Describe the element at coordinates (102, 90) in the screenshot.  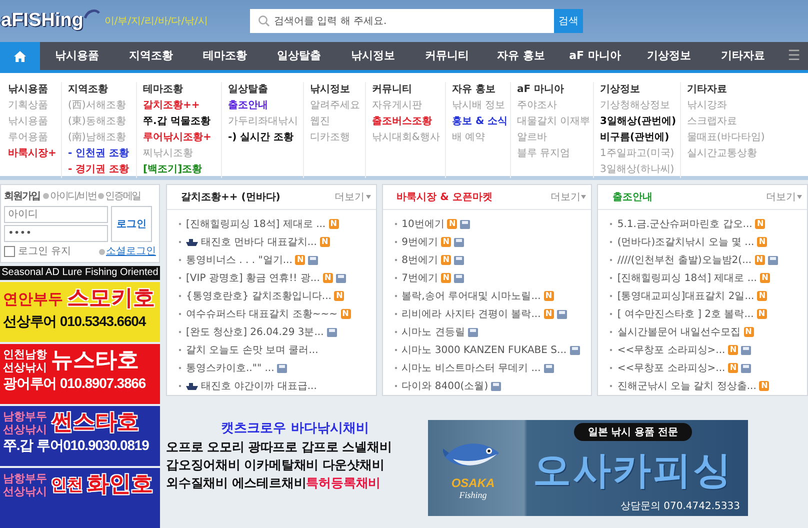
I see `menu-heading: 지역조황` at that location.